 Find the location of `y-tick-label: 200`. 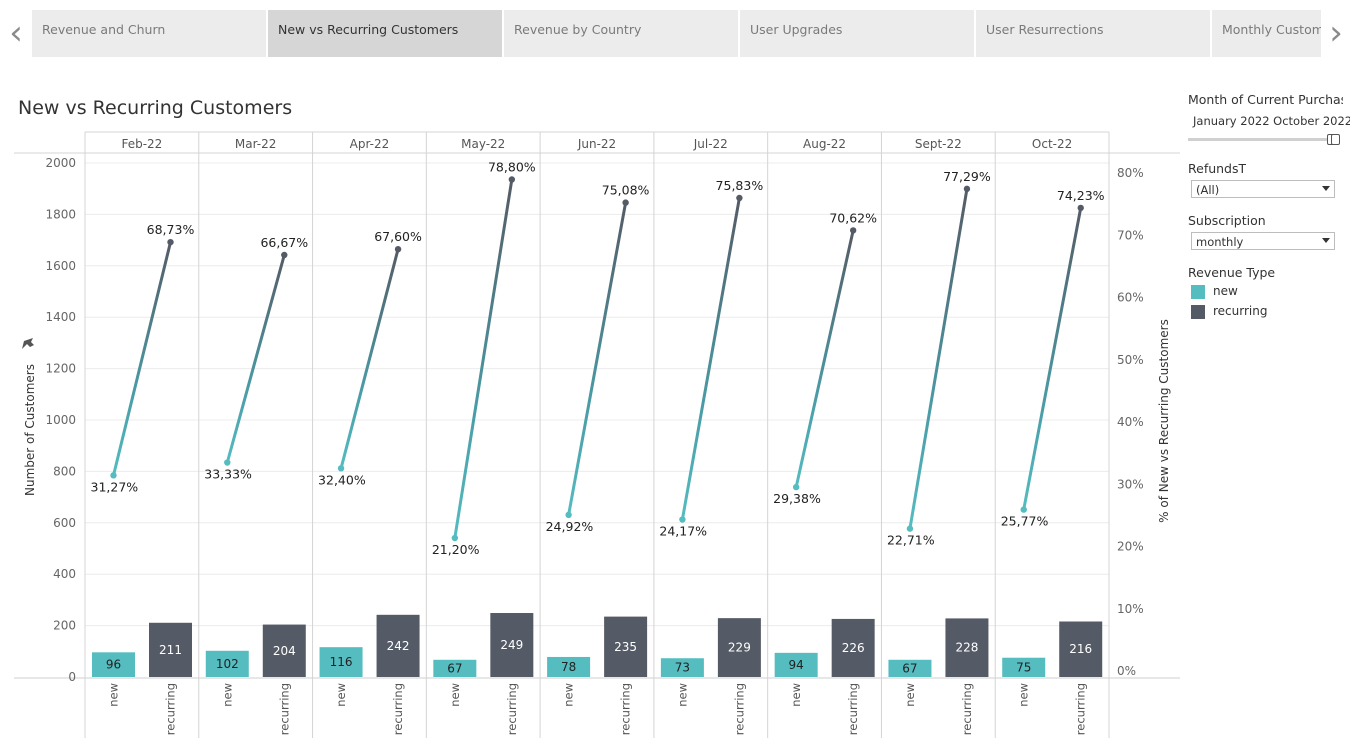

y-tick-label: 200 is located at coordinates (64, 626).